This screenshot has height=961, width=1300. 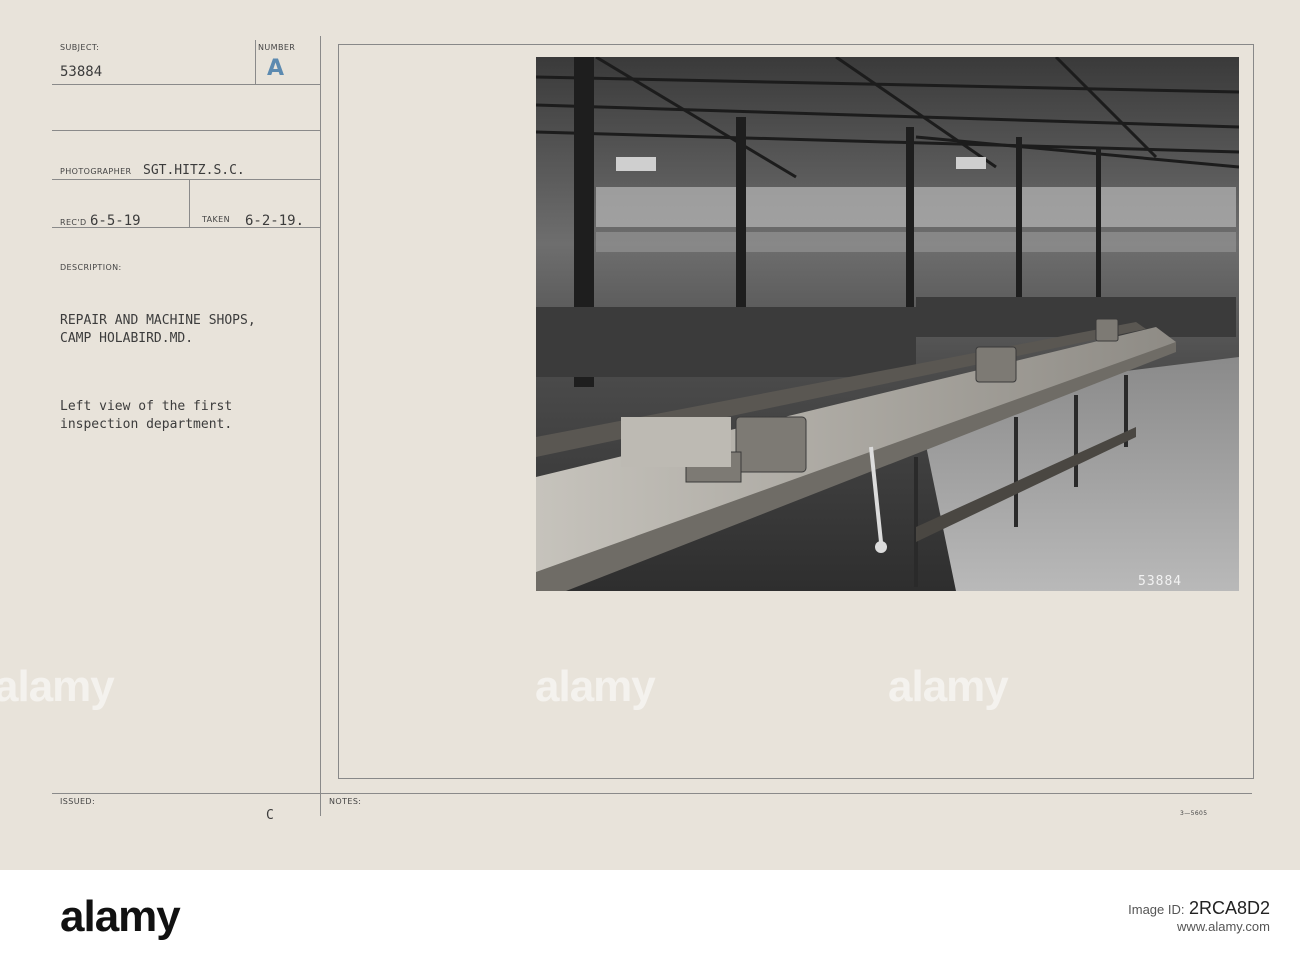 I want to click on description-label: DESCRIPTION:, so click(x=91, y=267).